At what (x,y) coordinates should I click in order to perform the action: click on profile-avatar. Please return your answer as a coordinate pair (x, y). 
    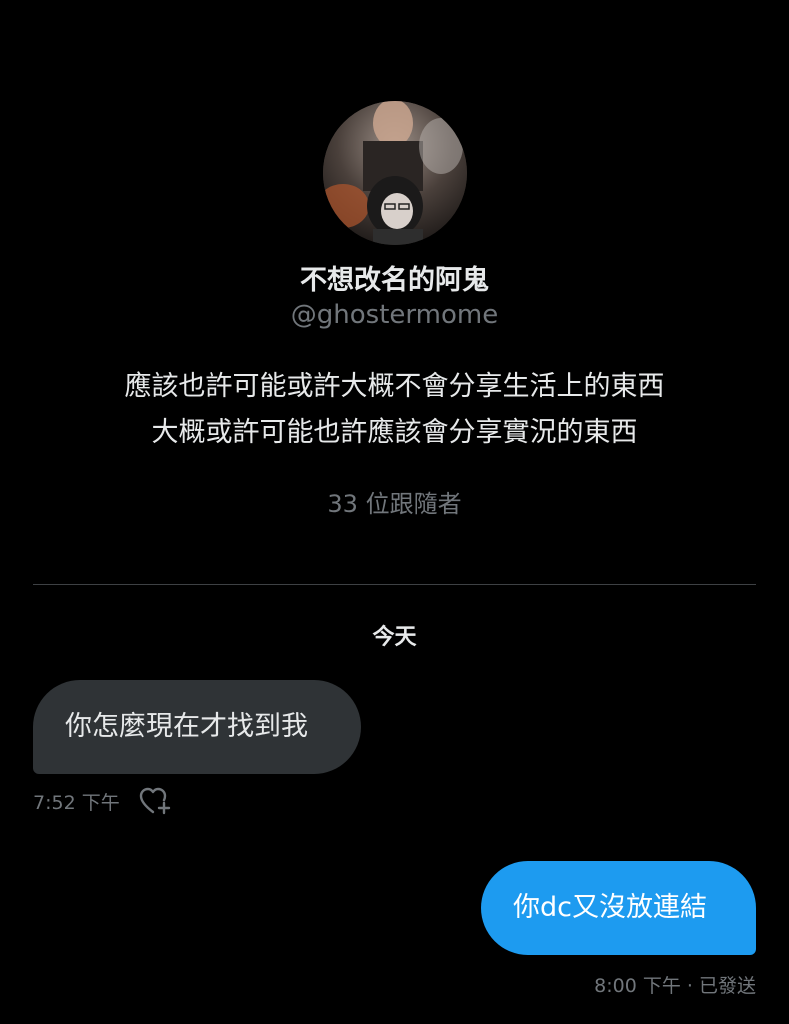
    Looking at the image, I should click on (395, 173).